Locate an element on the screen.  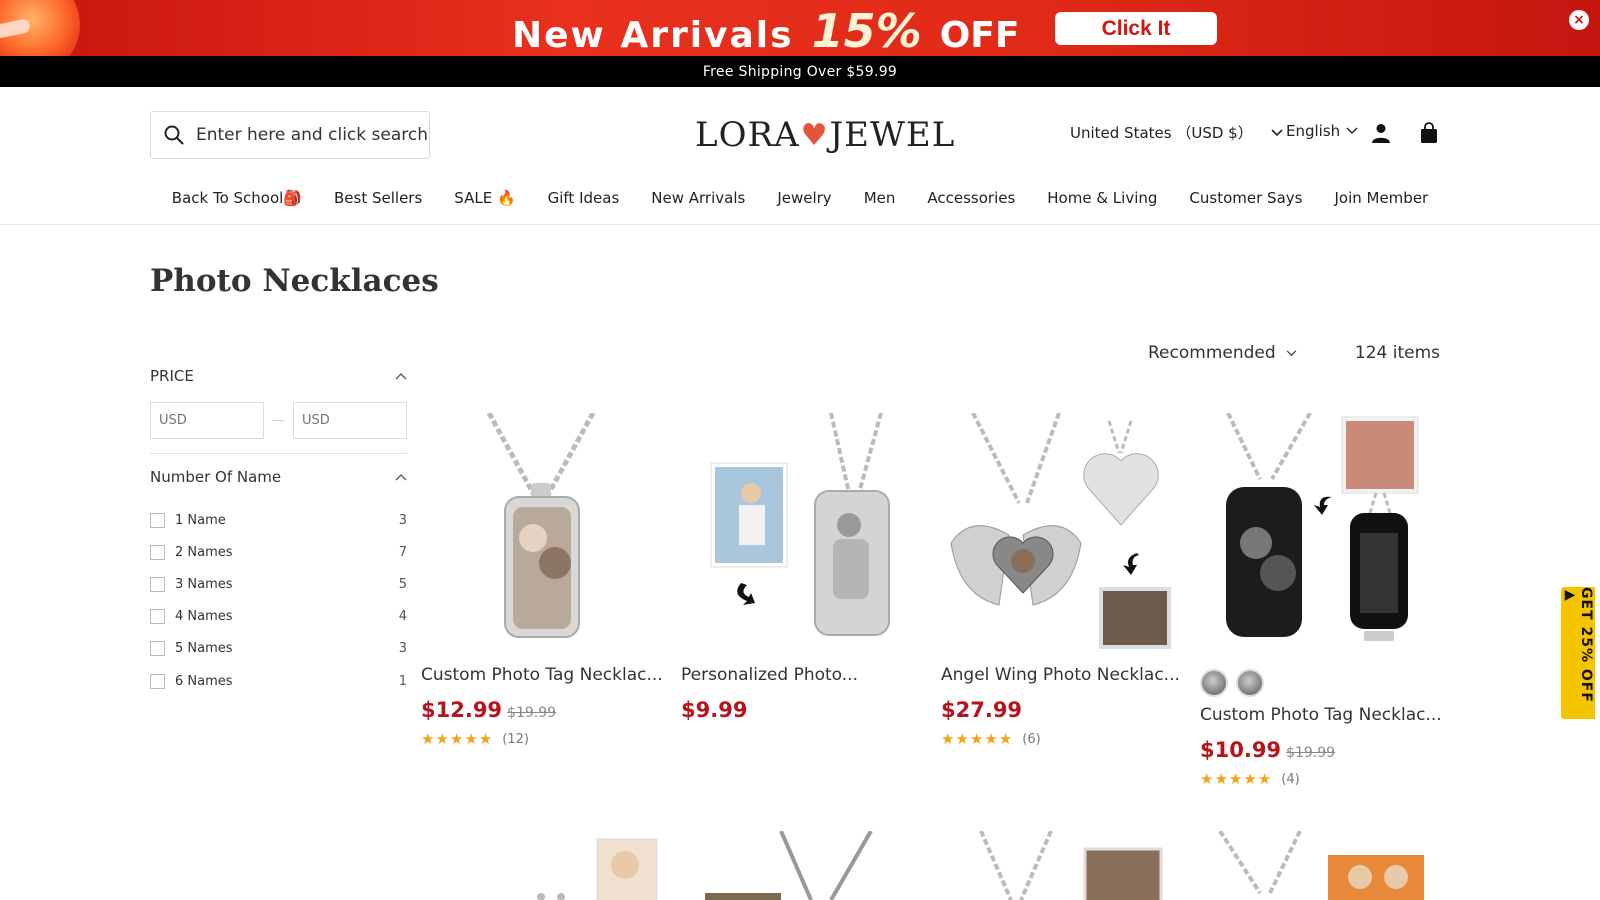
product-prices: $12.99 $19.99 is located at coordinates (542, 710).